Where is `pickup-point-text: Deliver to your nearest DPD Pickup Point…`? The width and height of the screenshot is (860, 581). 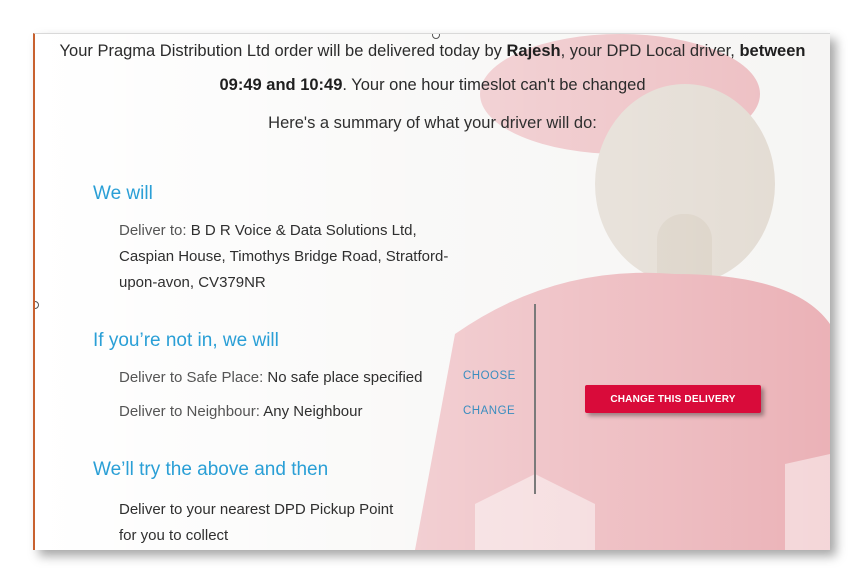
pickup-point-text: Deliver to your nearest DPD Pickup Point… is located at coordinates (256, 523).